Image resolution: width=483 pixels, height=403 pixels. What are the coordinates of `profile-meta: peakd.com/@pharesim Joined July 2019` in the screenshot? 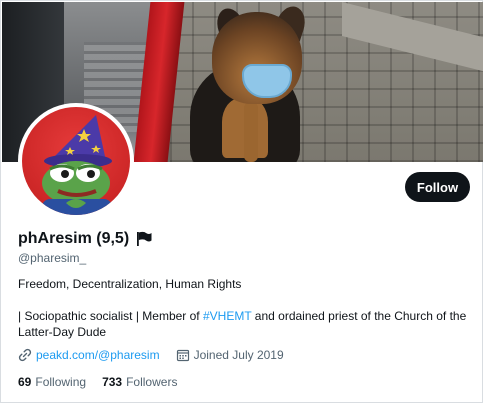 It's located at (159, 355).